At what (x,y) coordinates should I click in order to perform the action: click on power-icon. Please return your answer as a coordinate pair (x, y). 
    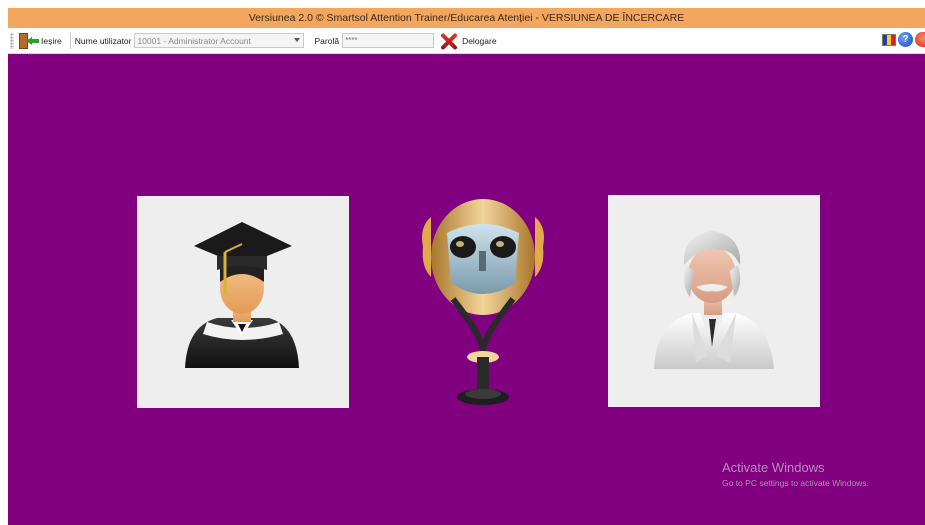
    Looking at the image, I should click on (920, 39).